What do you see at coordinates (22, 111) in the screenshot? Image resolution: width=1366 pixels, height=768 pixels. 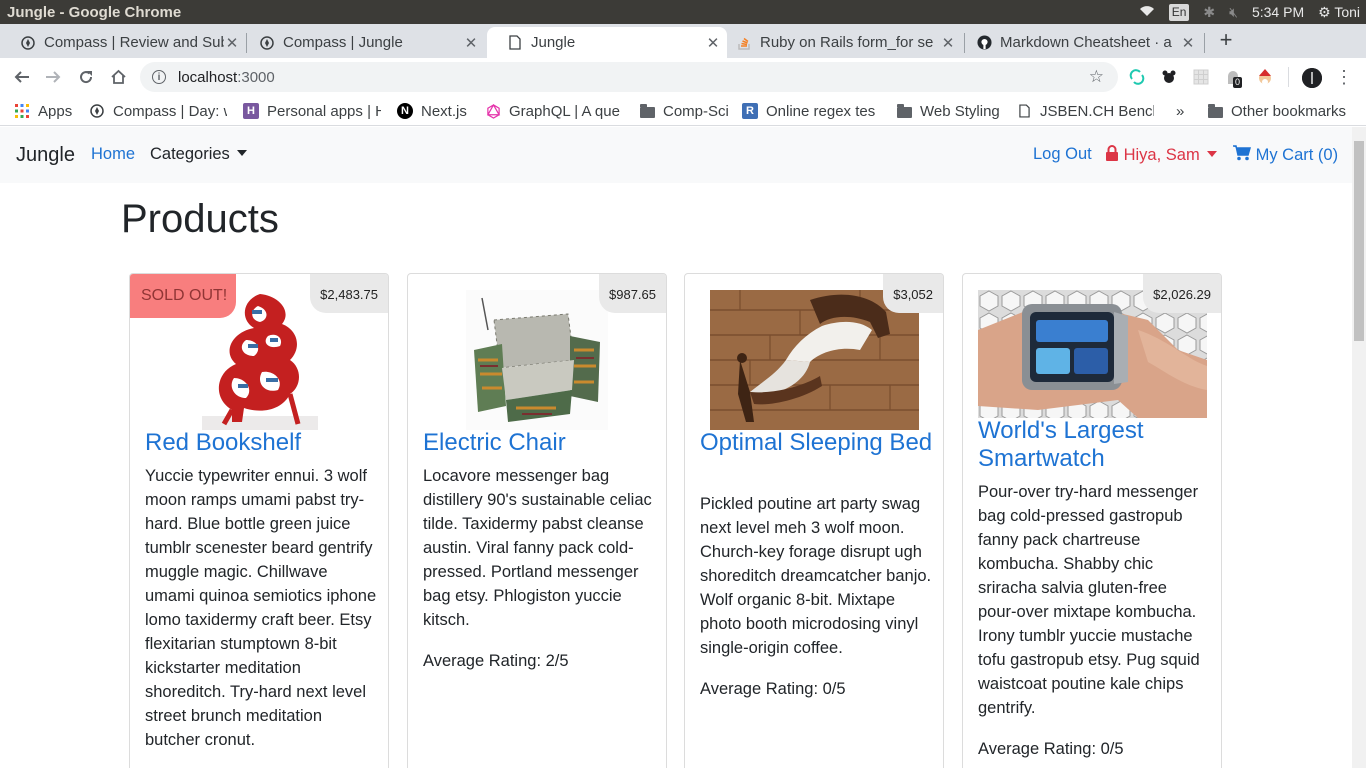 I see `apps-grid-icon` at bounding box center [22, 111].